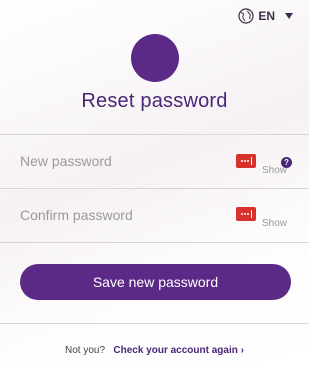 The width and height of the screenshot is (320, 368). Describe the element at coordinates (289, 16) in the screenshot. I see `caret-down-icon` at that location.